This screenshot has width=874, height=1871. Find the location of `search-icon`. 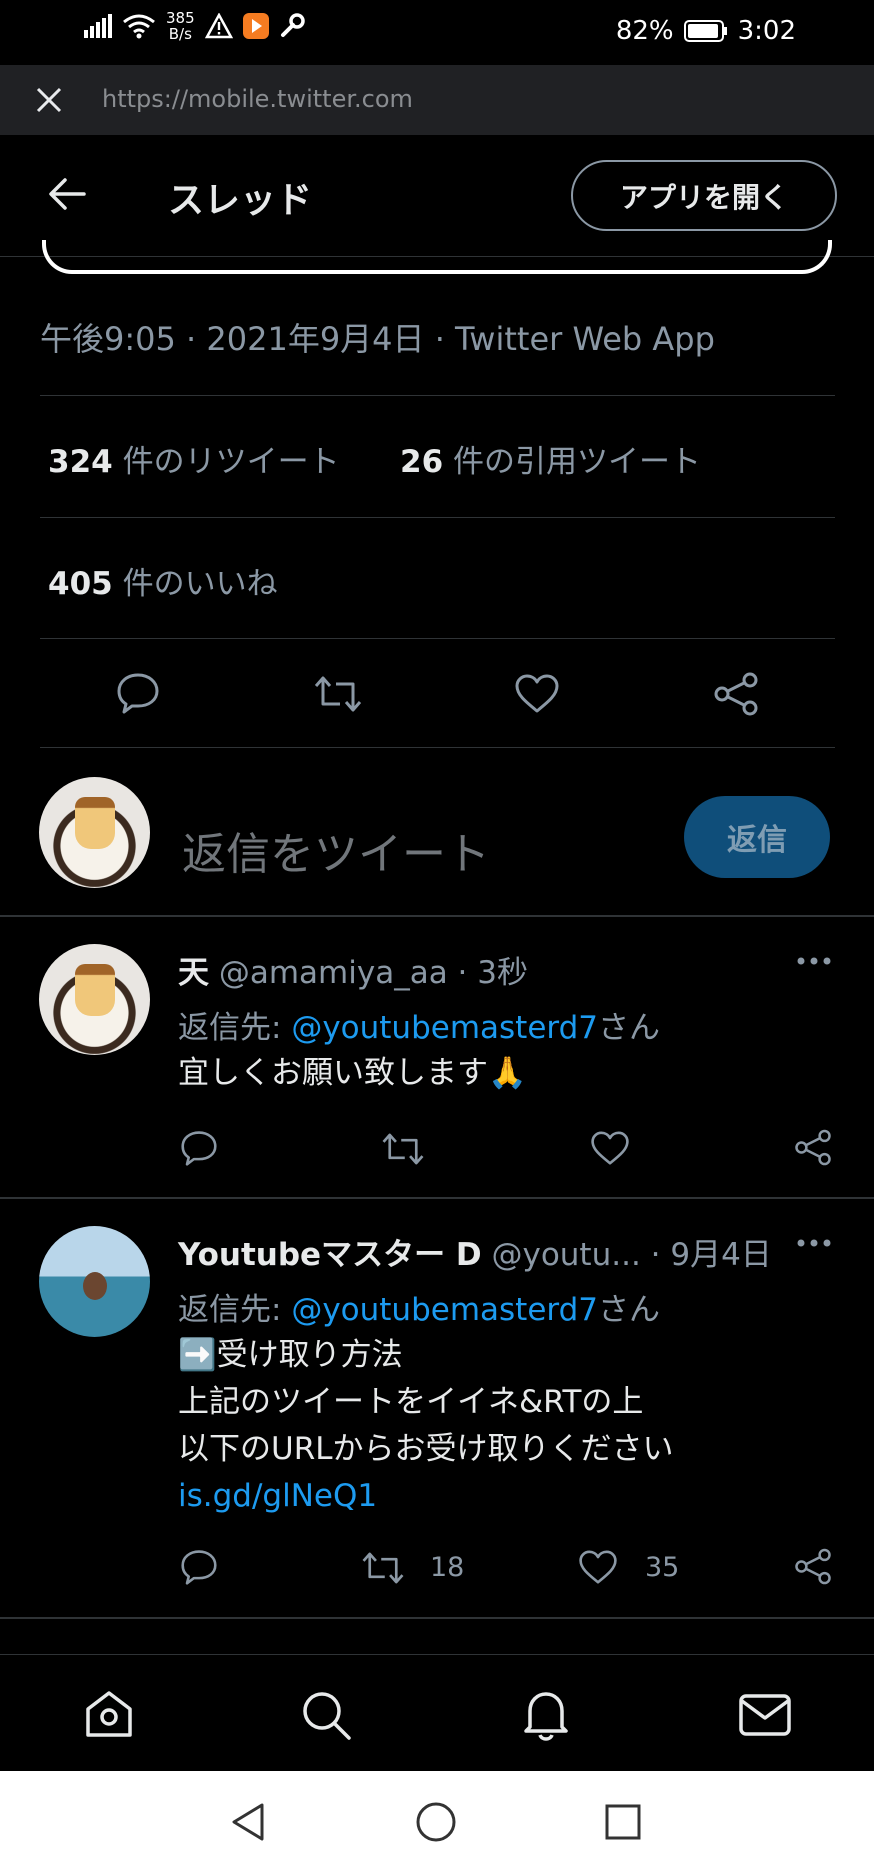

search-icon is located at coordinates (327, 1716).